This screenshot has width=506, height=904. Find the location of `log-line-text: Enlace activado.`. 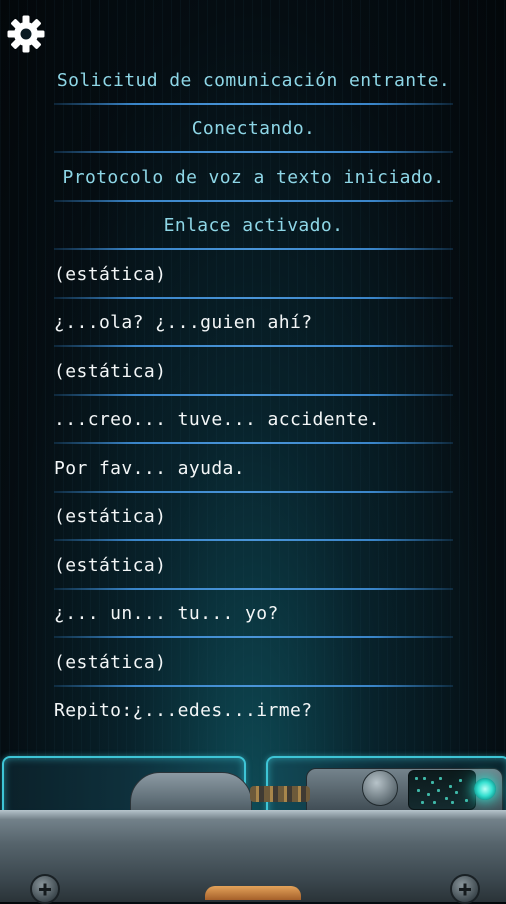

log-line-text: Enlace activado. is located at coordinates (253, 226).